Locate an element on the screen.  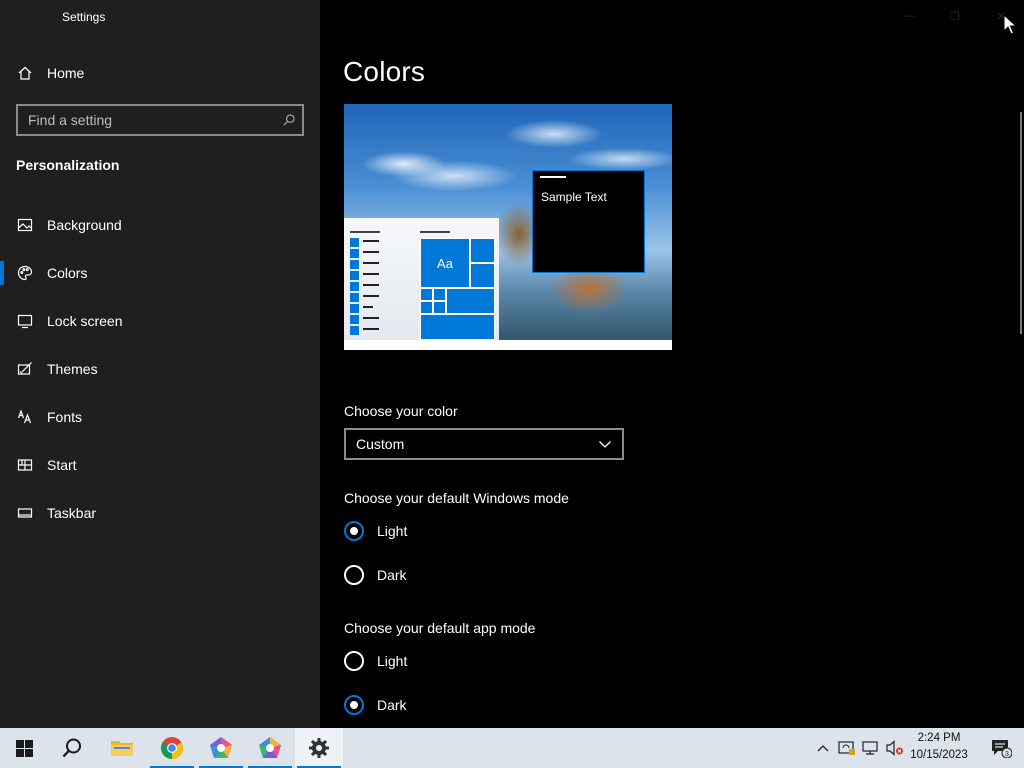
start-button is located at coordinates (24, 748).